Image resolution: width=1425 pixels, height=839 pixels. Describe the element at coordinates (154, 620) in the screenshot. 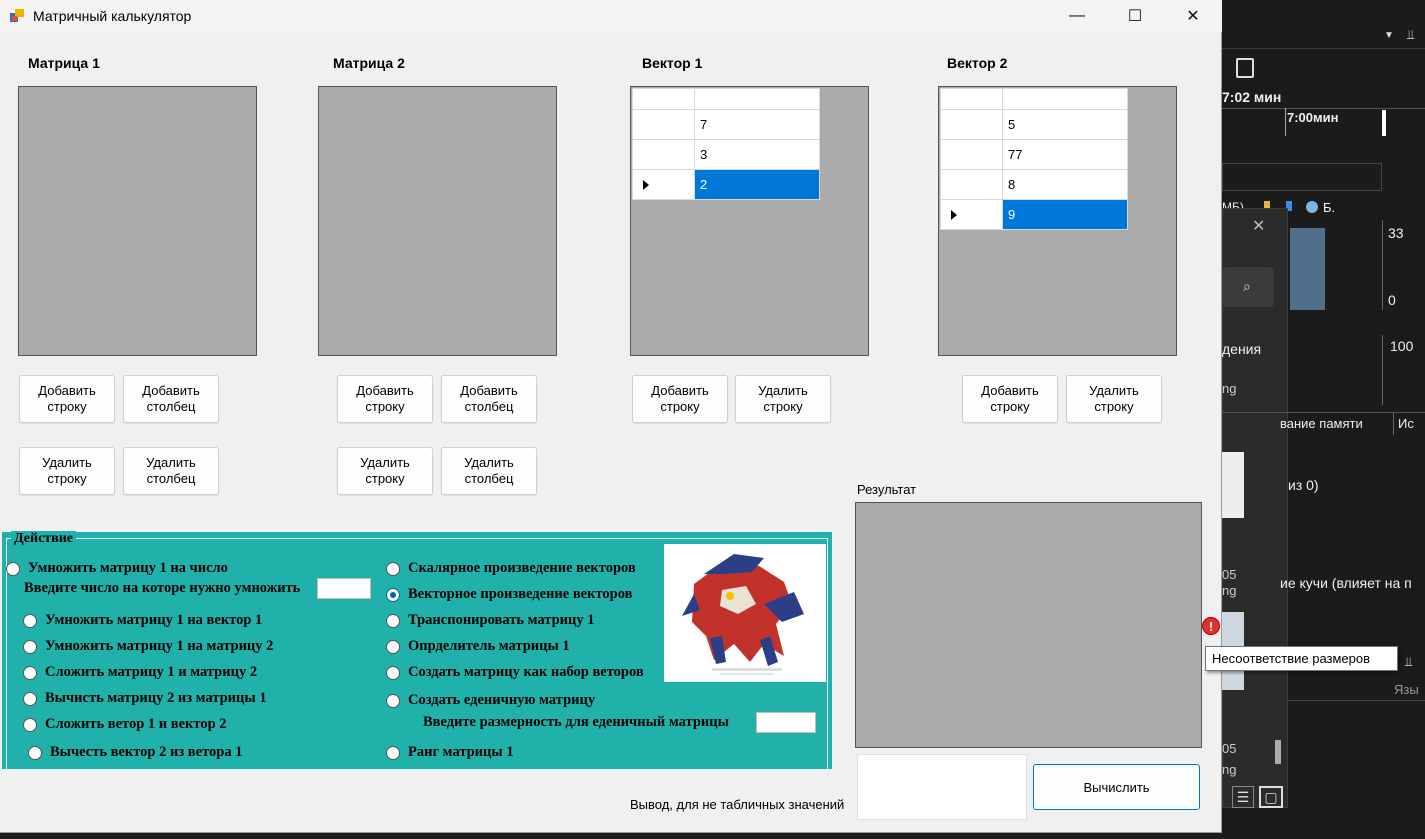

I see `radio-label: Умножить матрицу 1 на вектор 1` at that location.